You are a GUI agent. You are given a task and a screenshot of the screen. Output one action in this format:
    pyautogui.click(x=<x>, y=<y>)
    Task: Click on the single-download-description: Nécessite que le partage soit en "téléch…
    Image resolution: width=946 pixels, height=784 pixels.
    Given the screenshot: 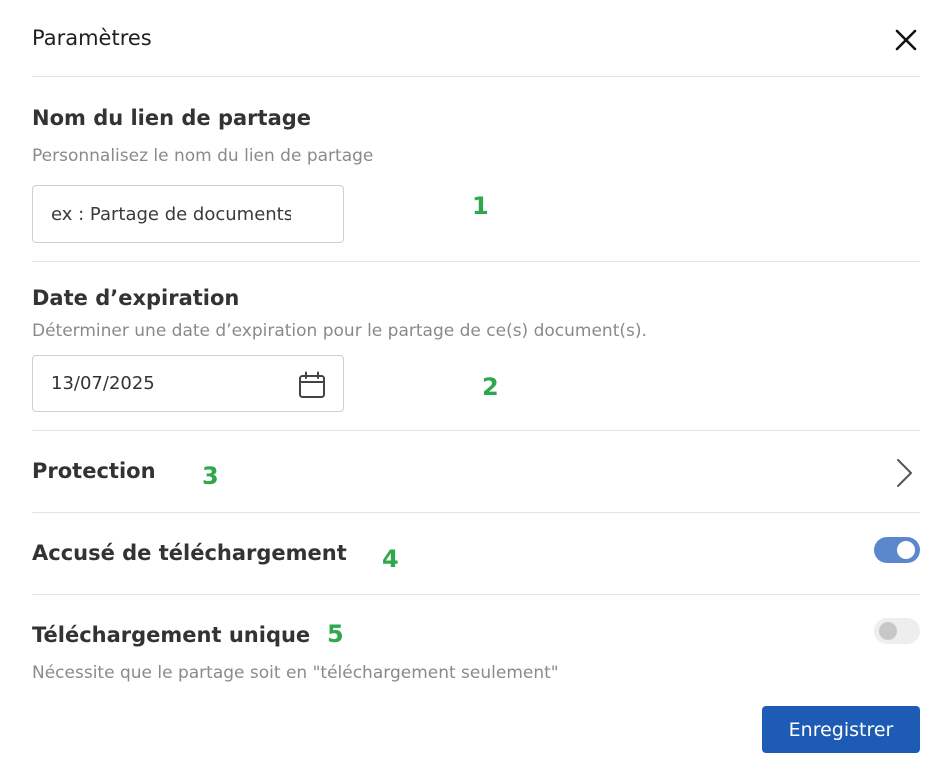 What is the action you would take?
    pyautogui.click(x=295, y=673)
    